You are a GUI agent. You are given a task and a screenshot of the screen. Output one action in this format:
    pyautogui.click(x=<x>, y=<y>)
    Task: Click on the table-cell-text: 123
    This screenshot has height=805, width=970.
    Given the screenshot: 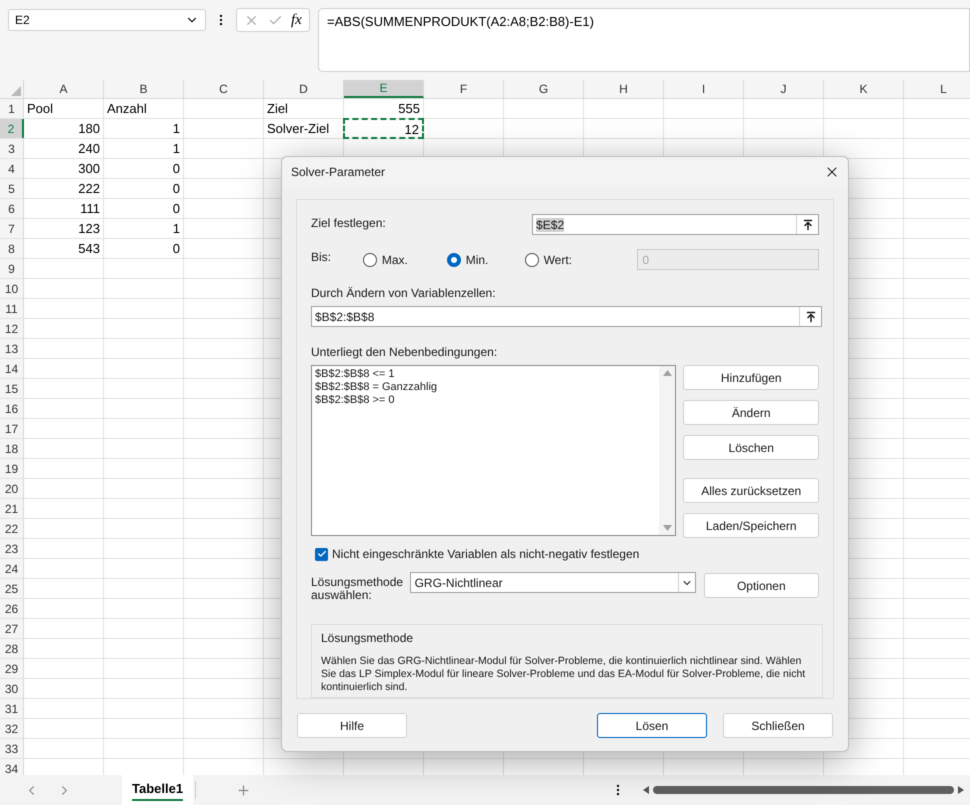 What is the action you would take?
    pyautogui.click(x=89, y=229)
    